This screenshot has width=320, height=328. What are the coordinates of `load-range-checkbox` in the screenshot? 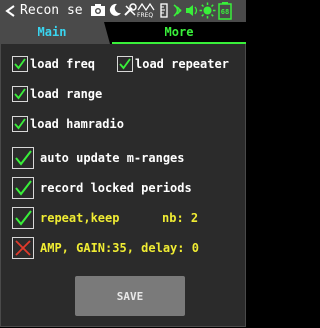 It's located at (20, 94).